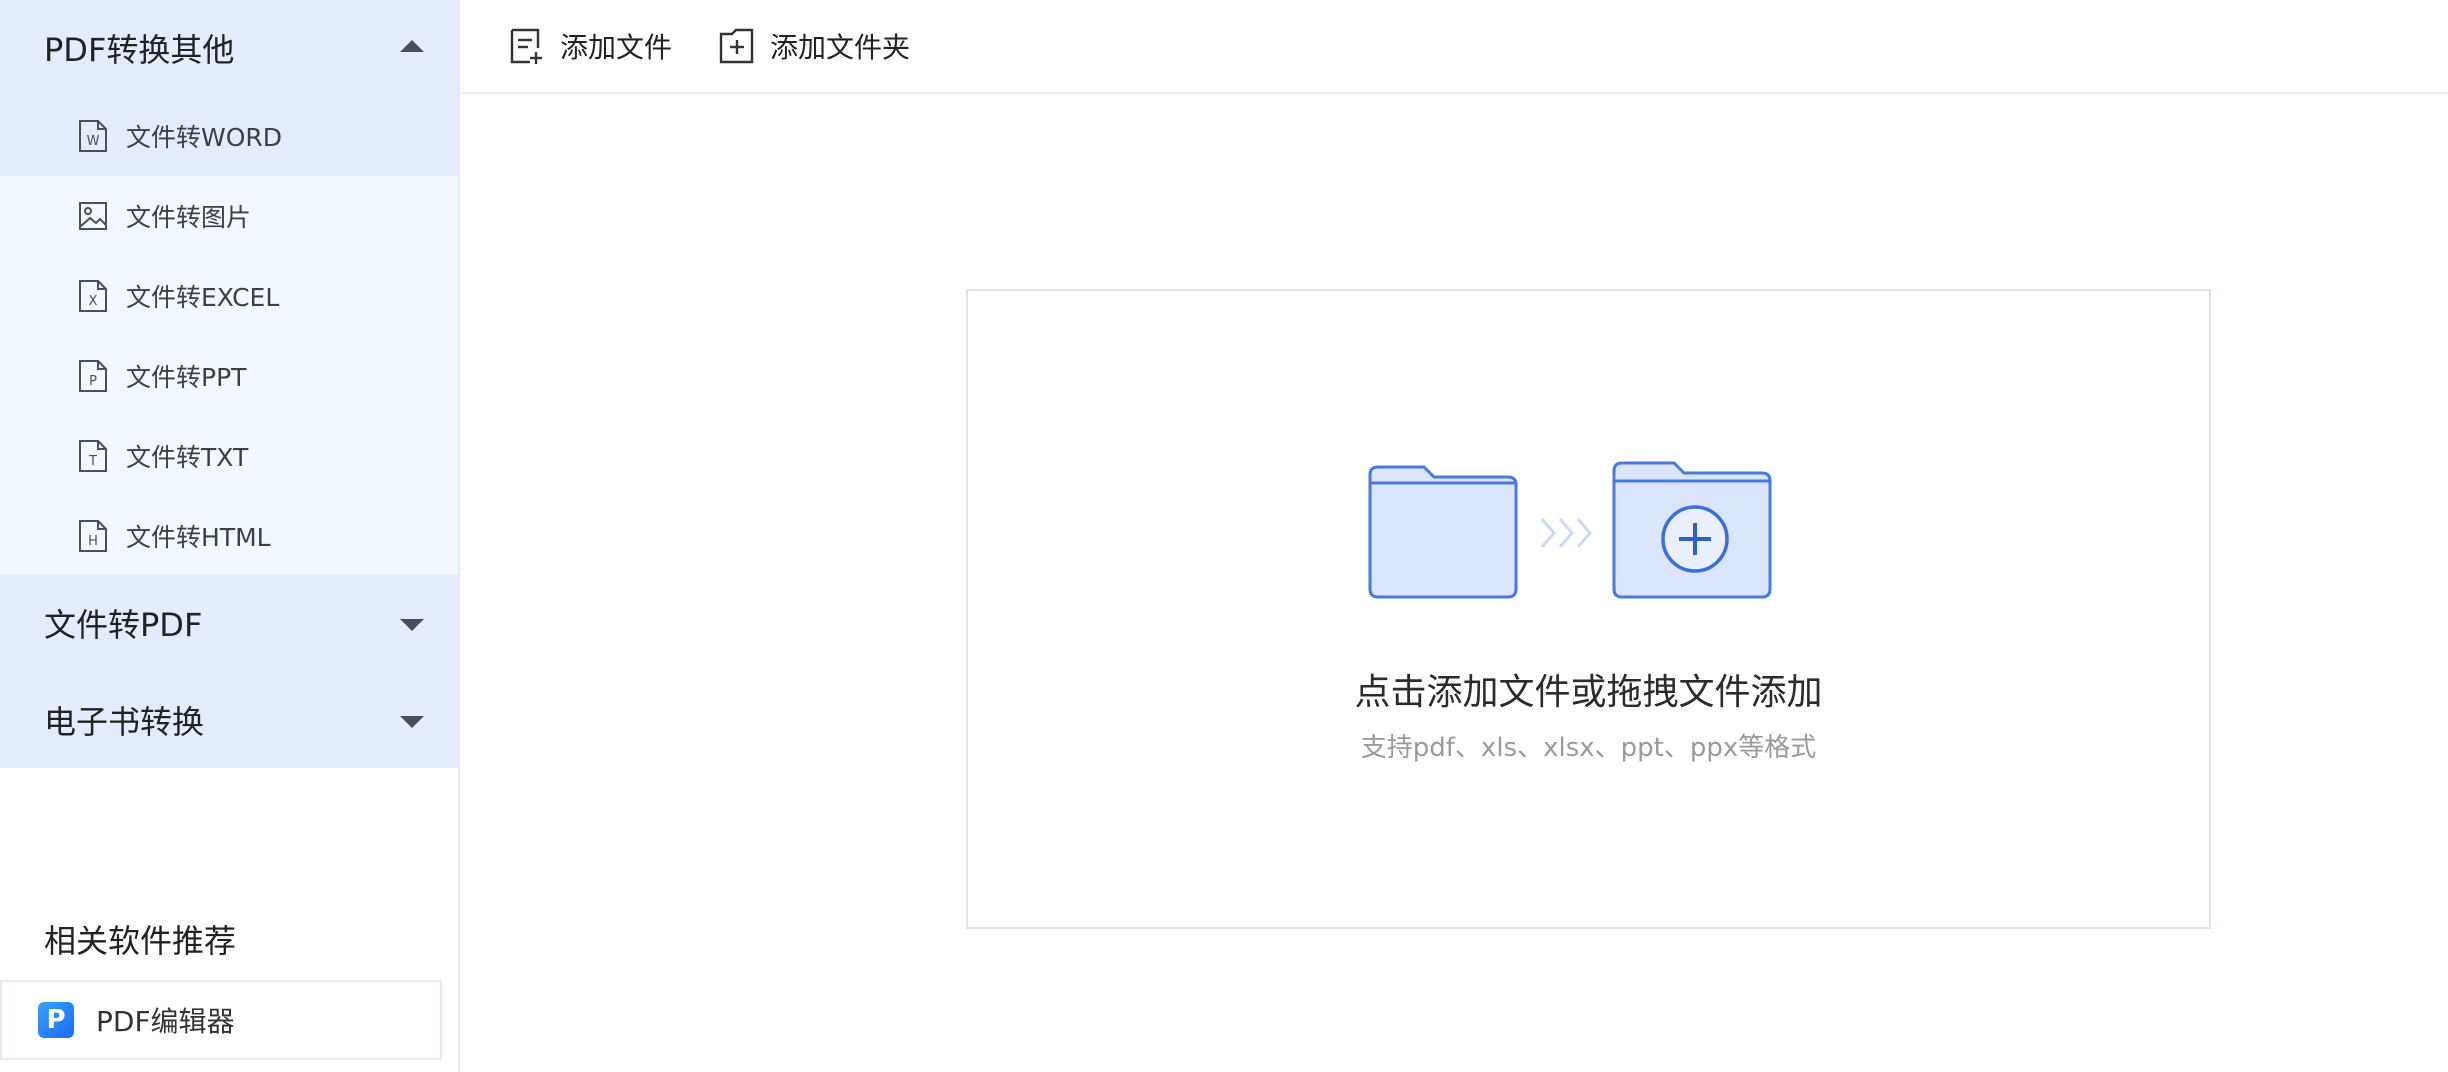 The height and width of the screenshot is (1072, 2448). I want to click on chevrons-right-icon, so click(1566, 533).